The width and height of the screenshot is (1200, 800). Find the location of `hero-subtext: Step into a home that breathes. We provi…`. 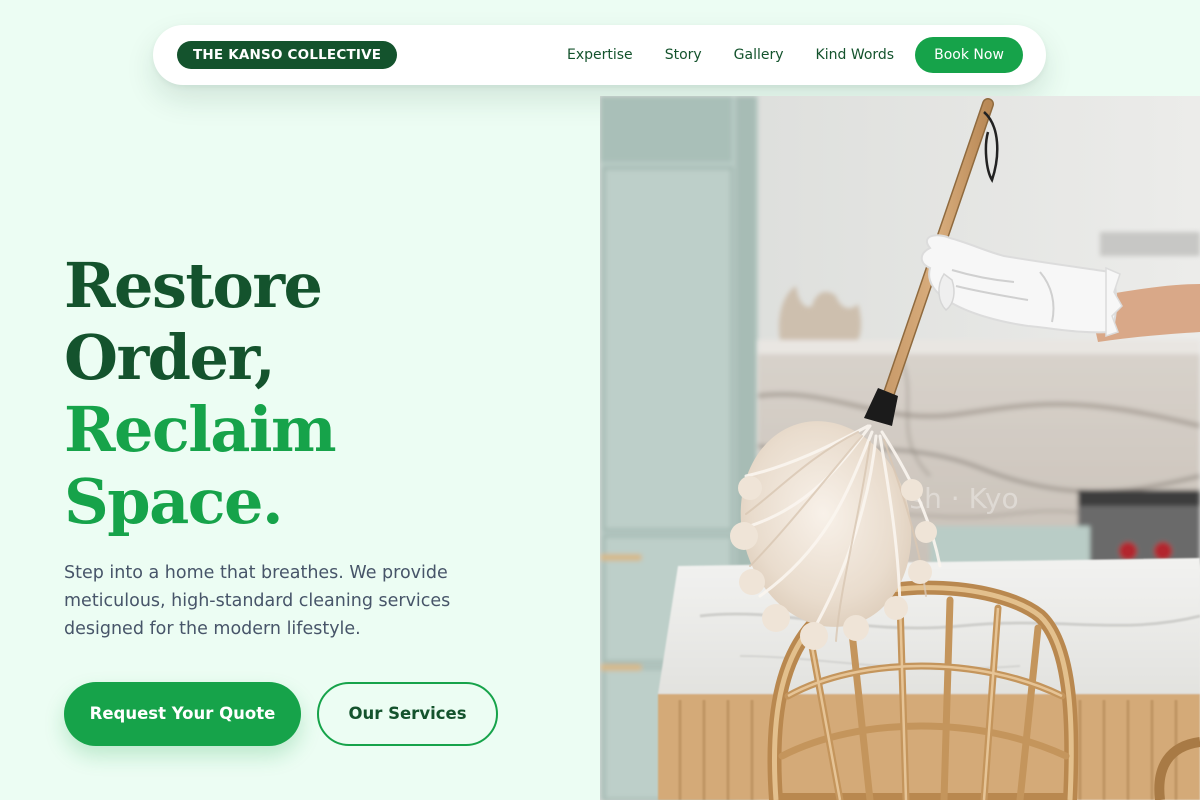

hero-subtext: Step into a home that breathes. We provi… is located at coordinates (257, 601).